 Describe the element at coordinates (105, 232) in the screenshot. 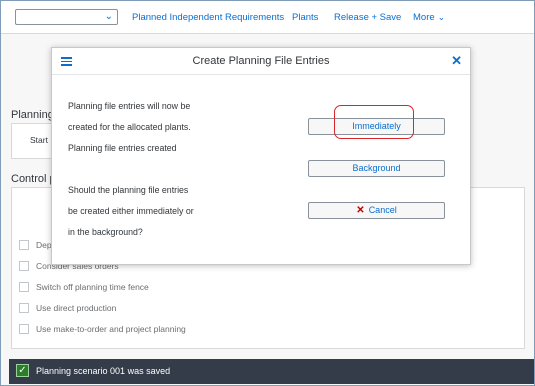

I see `dialog-message-line: in the background?` at that location.